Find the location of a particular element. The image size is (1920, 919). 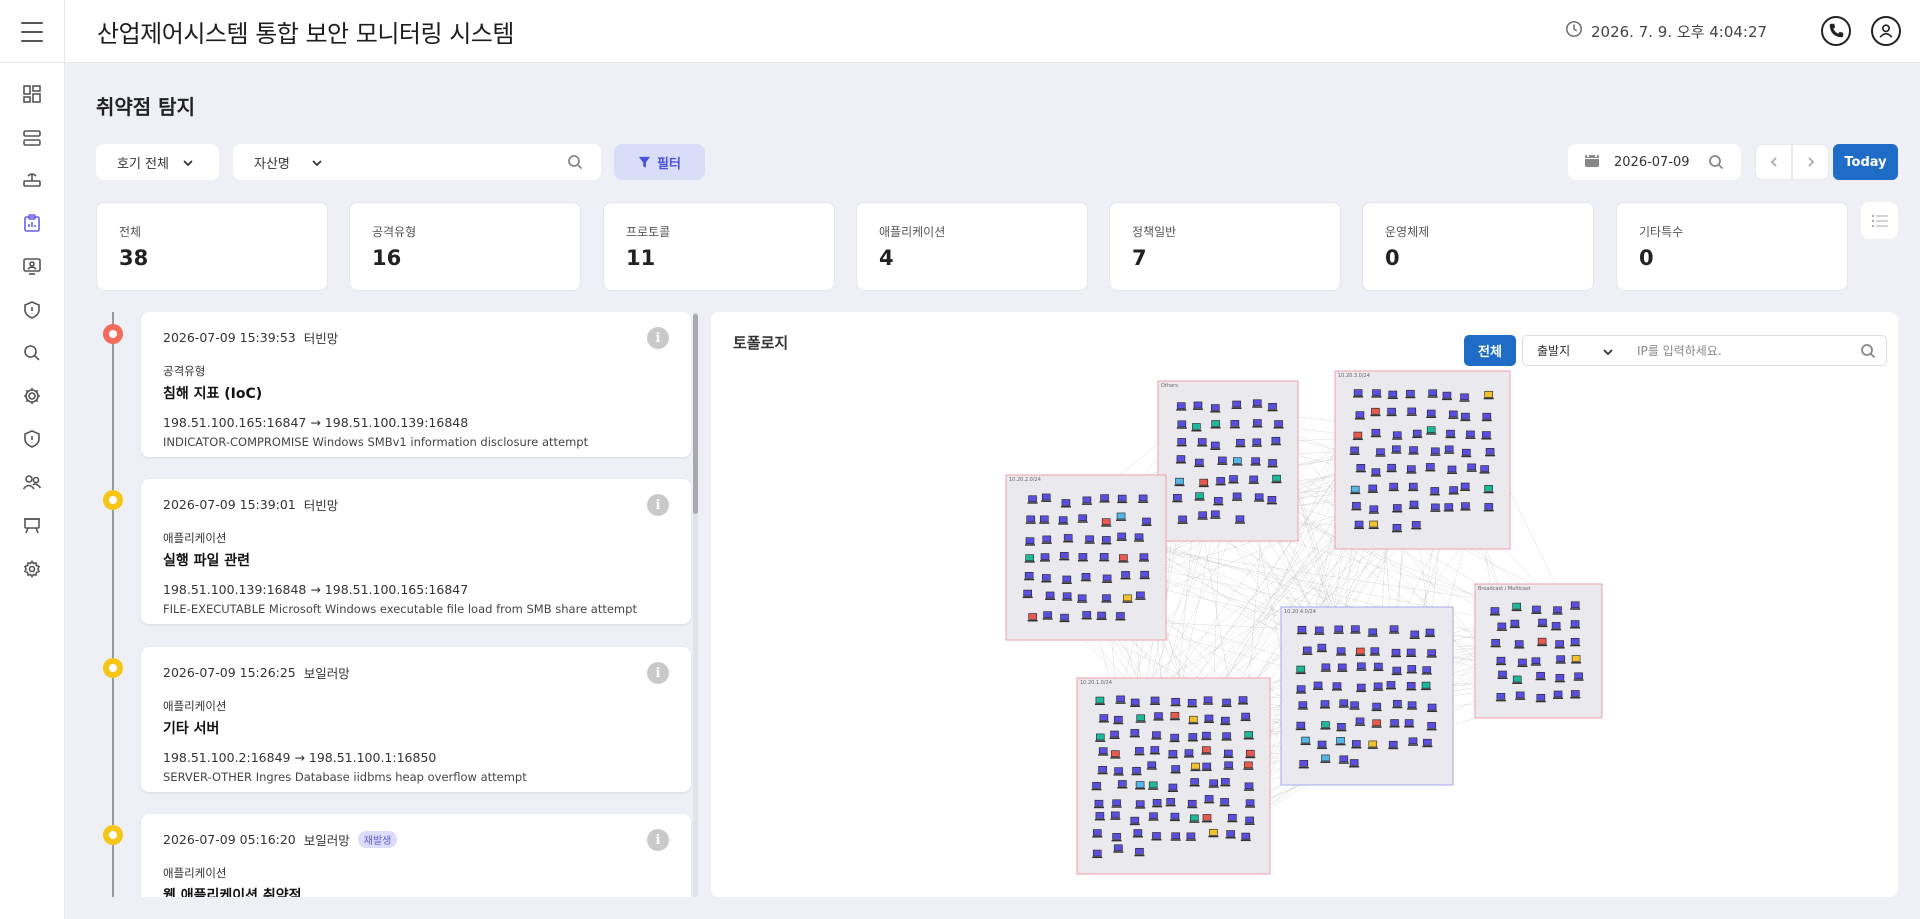

event-network: 보일러망 is located at coordinates (326, 673).